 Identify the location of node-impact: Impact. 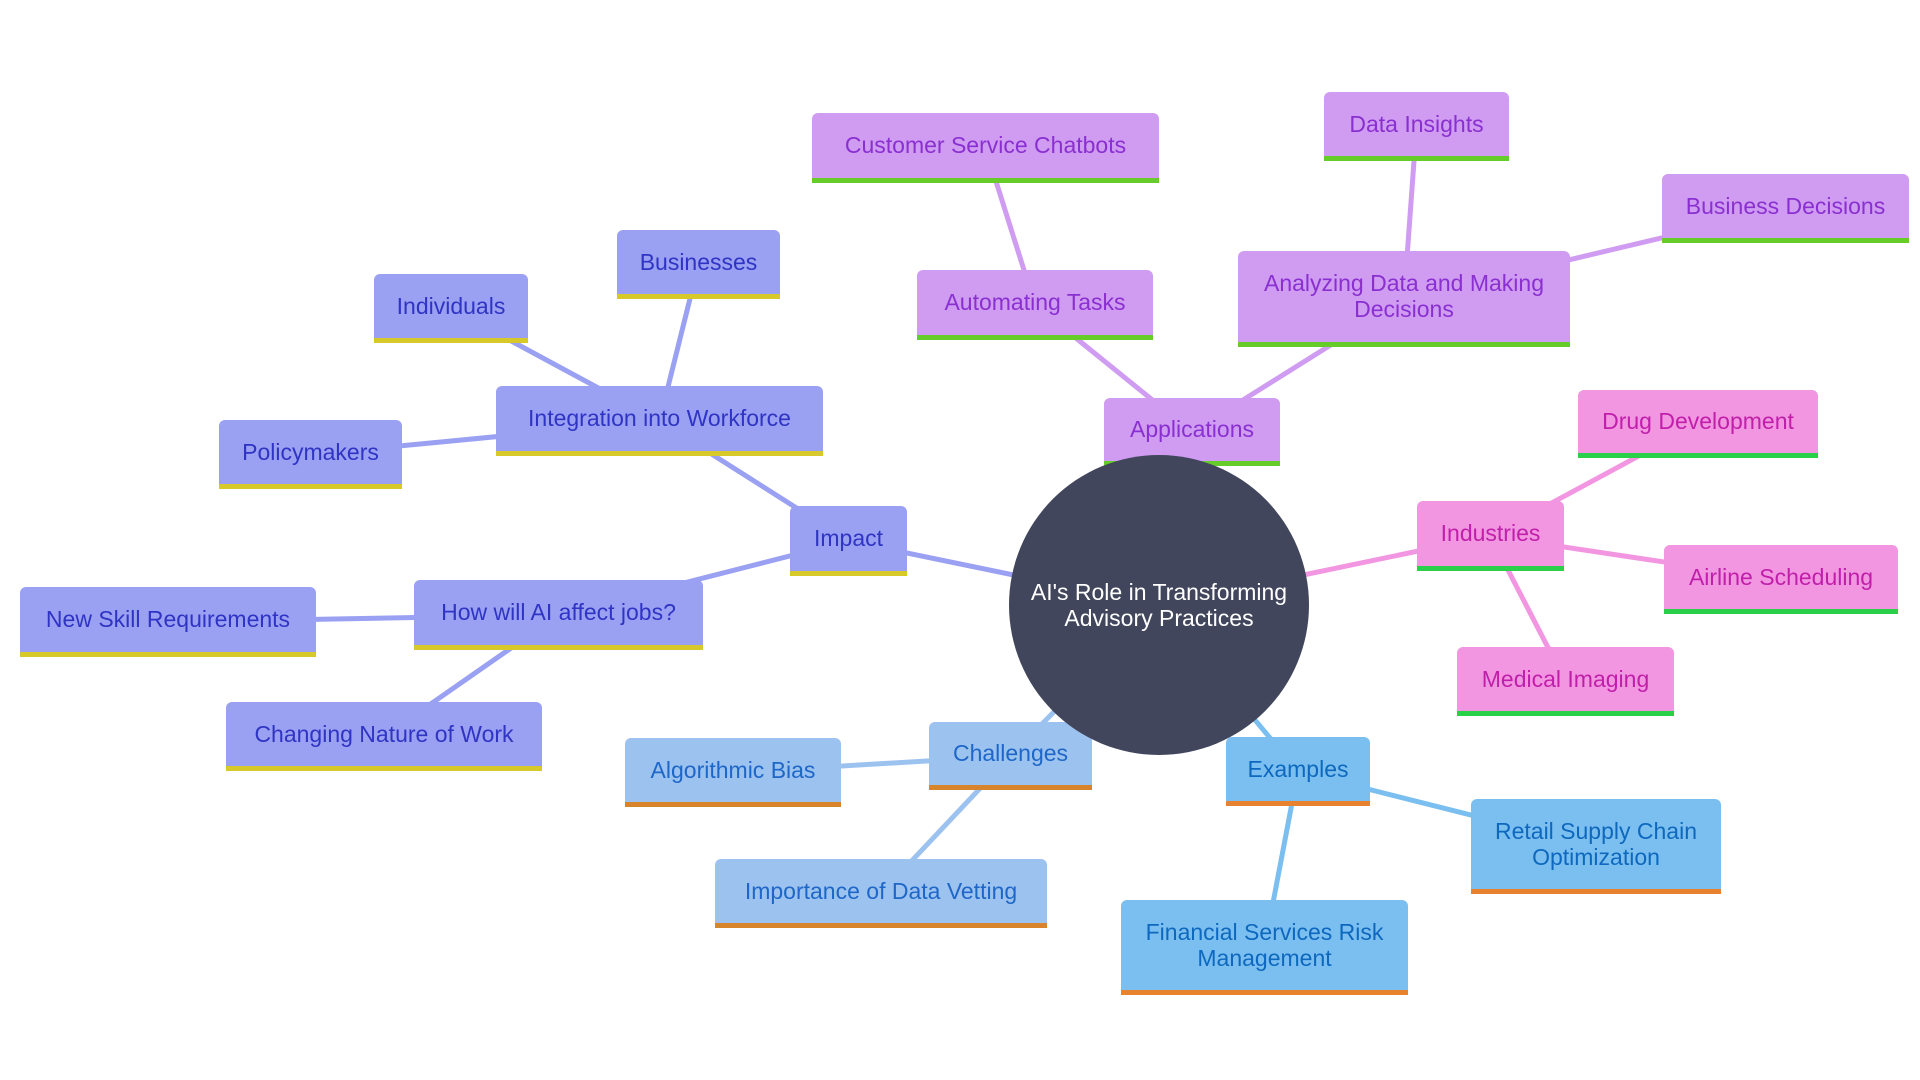
(848, 541).